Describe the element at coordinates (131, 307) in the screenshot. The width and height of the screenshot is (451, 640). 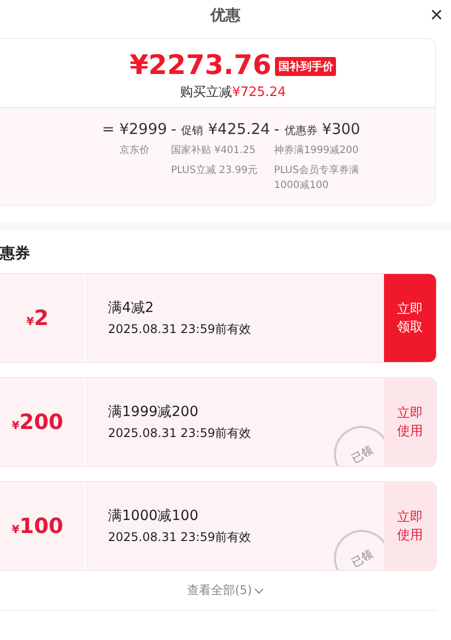
I see `coupon-condition: 满4减2` at that location.